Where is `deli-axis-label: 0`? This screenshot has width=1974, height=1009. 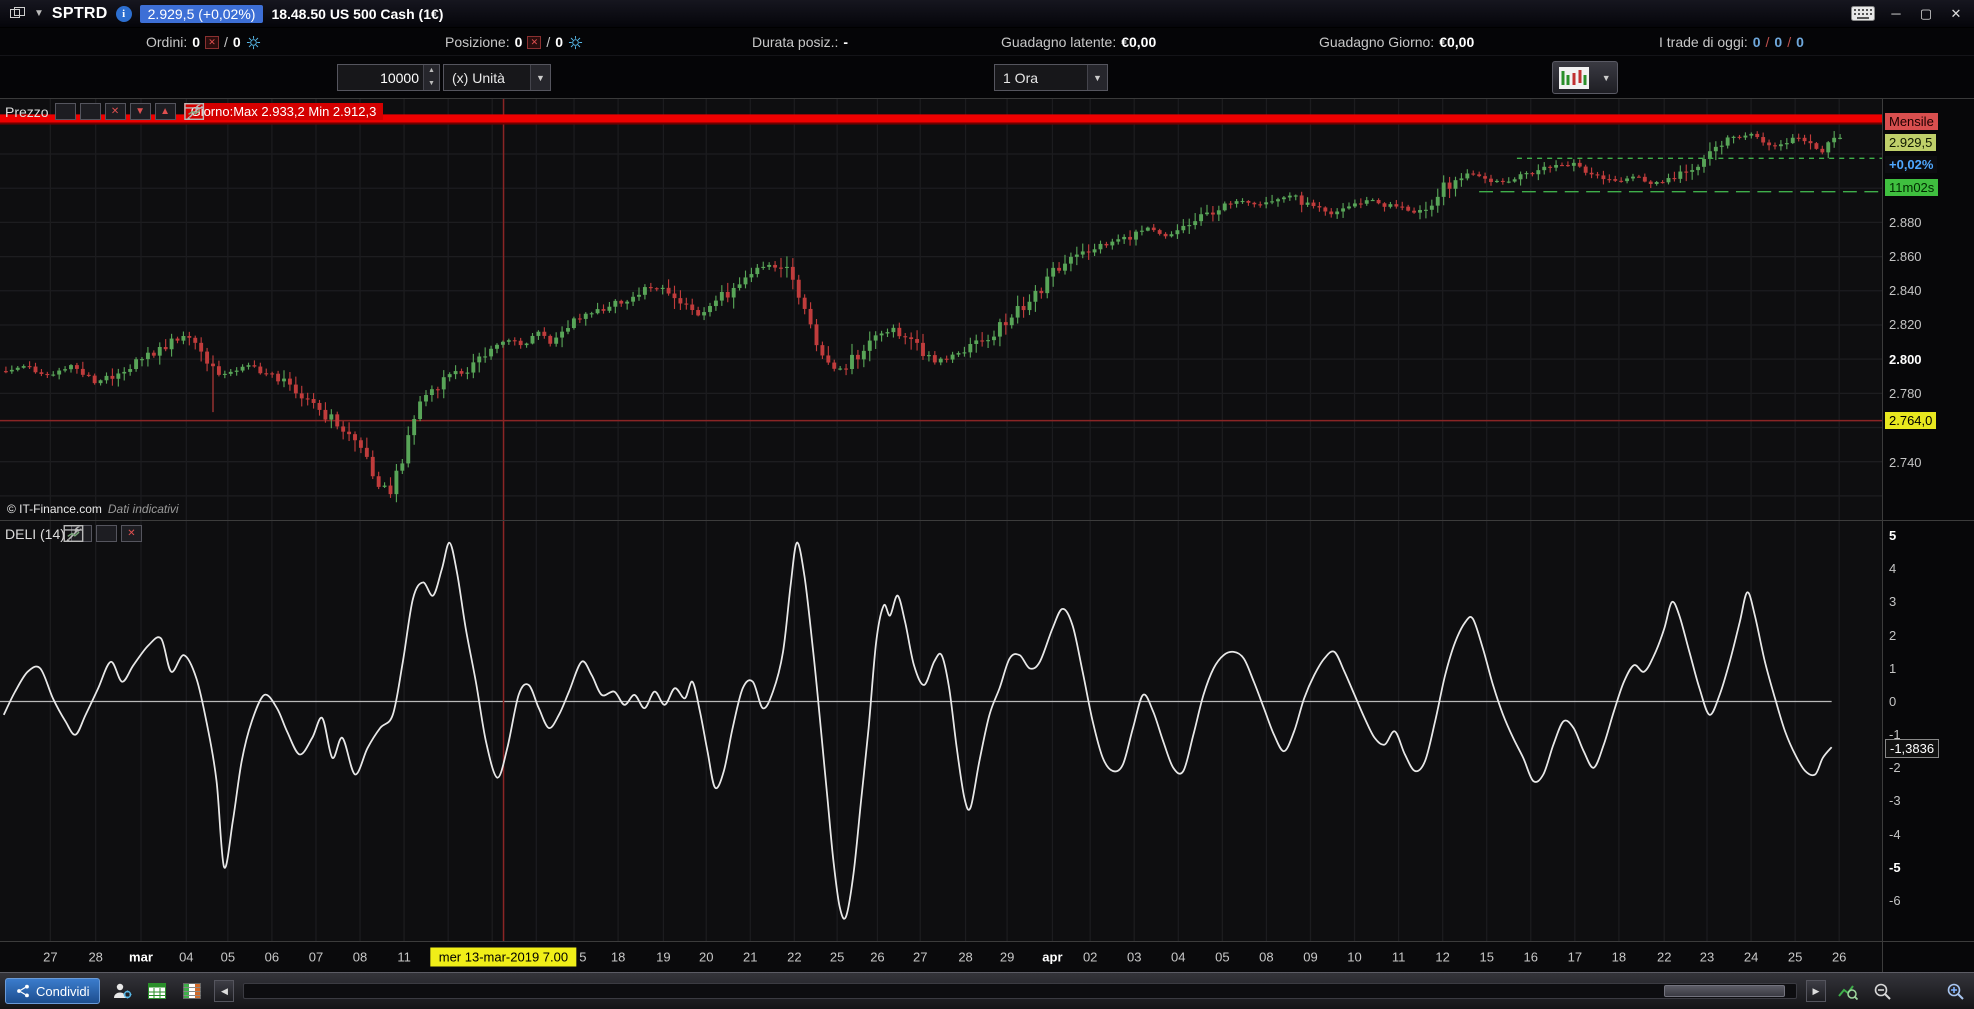
deli-axis-label: 0 is located at coordinates (1893, 701).